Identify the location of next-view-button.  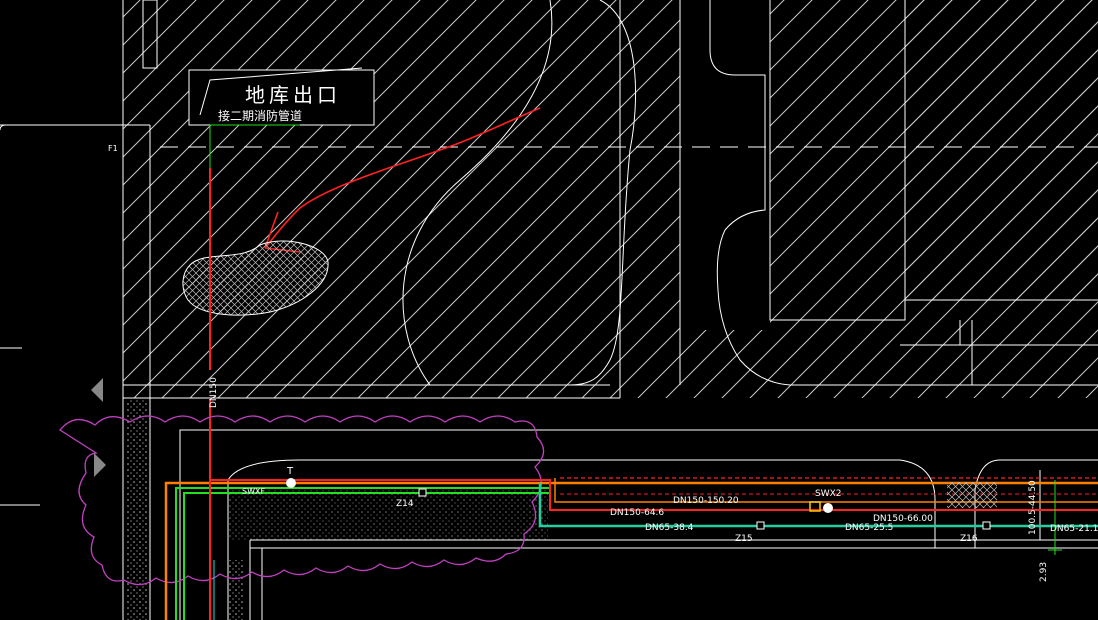
(100, 465).